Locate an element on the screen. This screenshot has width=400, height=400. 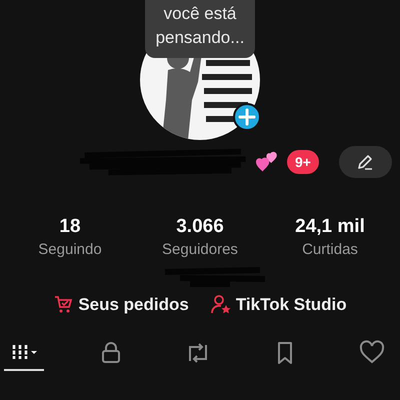
stat-label: Seguindo is located at coordinates (70, 249).